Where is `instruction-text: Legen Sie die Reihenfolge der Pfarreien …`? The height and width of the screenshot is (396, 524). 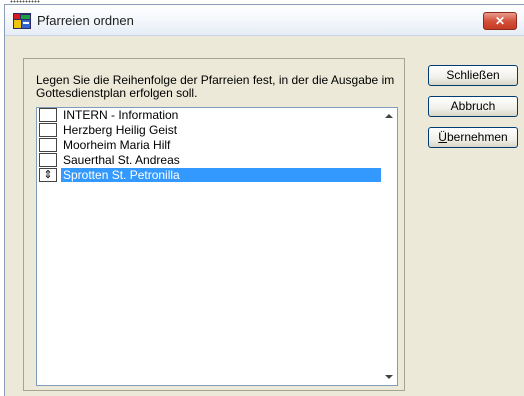 instruction-text: Legen Sie die Reihenfolge der Pfarreien … is located at coordinates (215, 86).